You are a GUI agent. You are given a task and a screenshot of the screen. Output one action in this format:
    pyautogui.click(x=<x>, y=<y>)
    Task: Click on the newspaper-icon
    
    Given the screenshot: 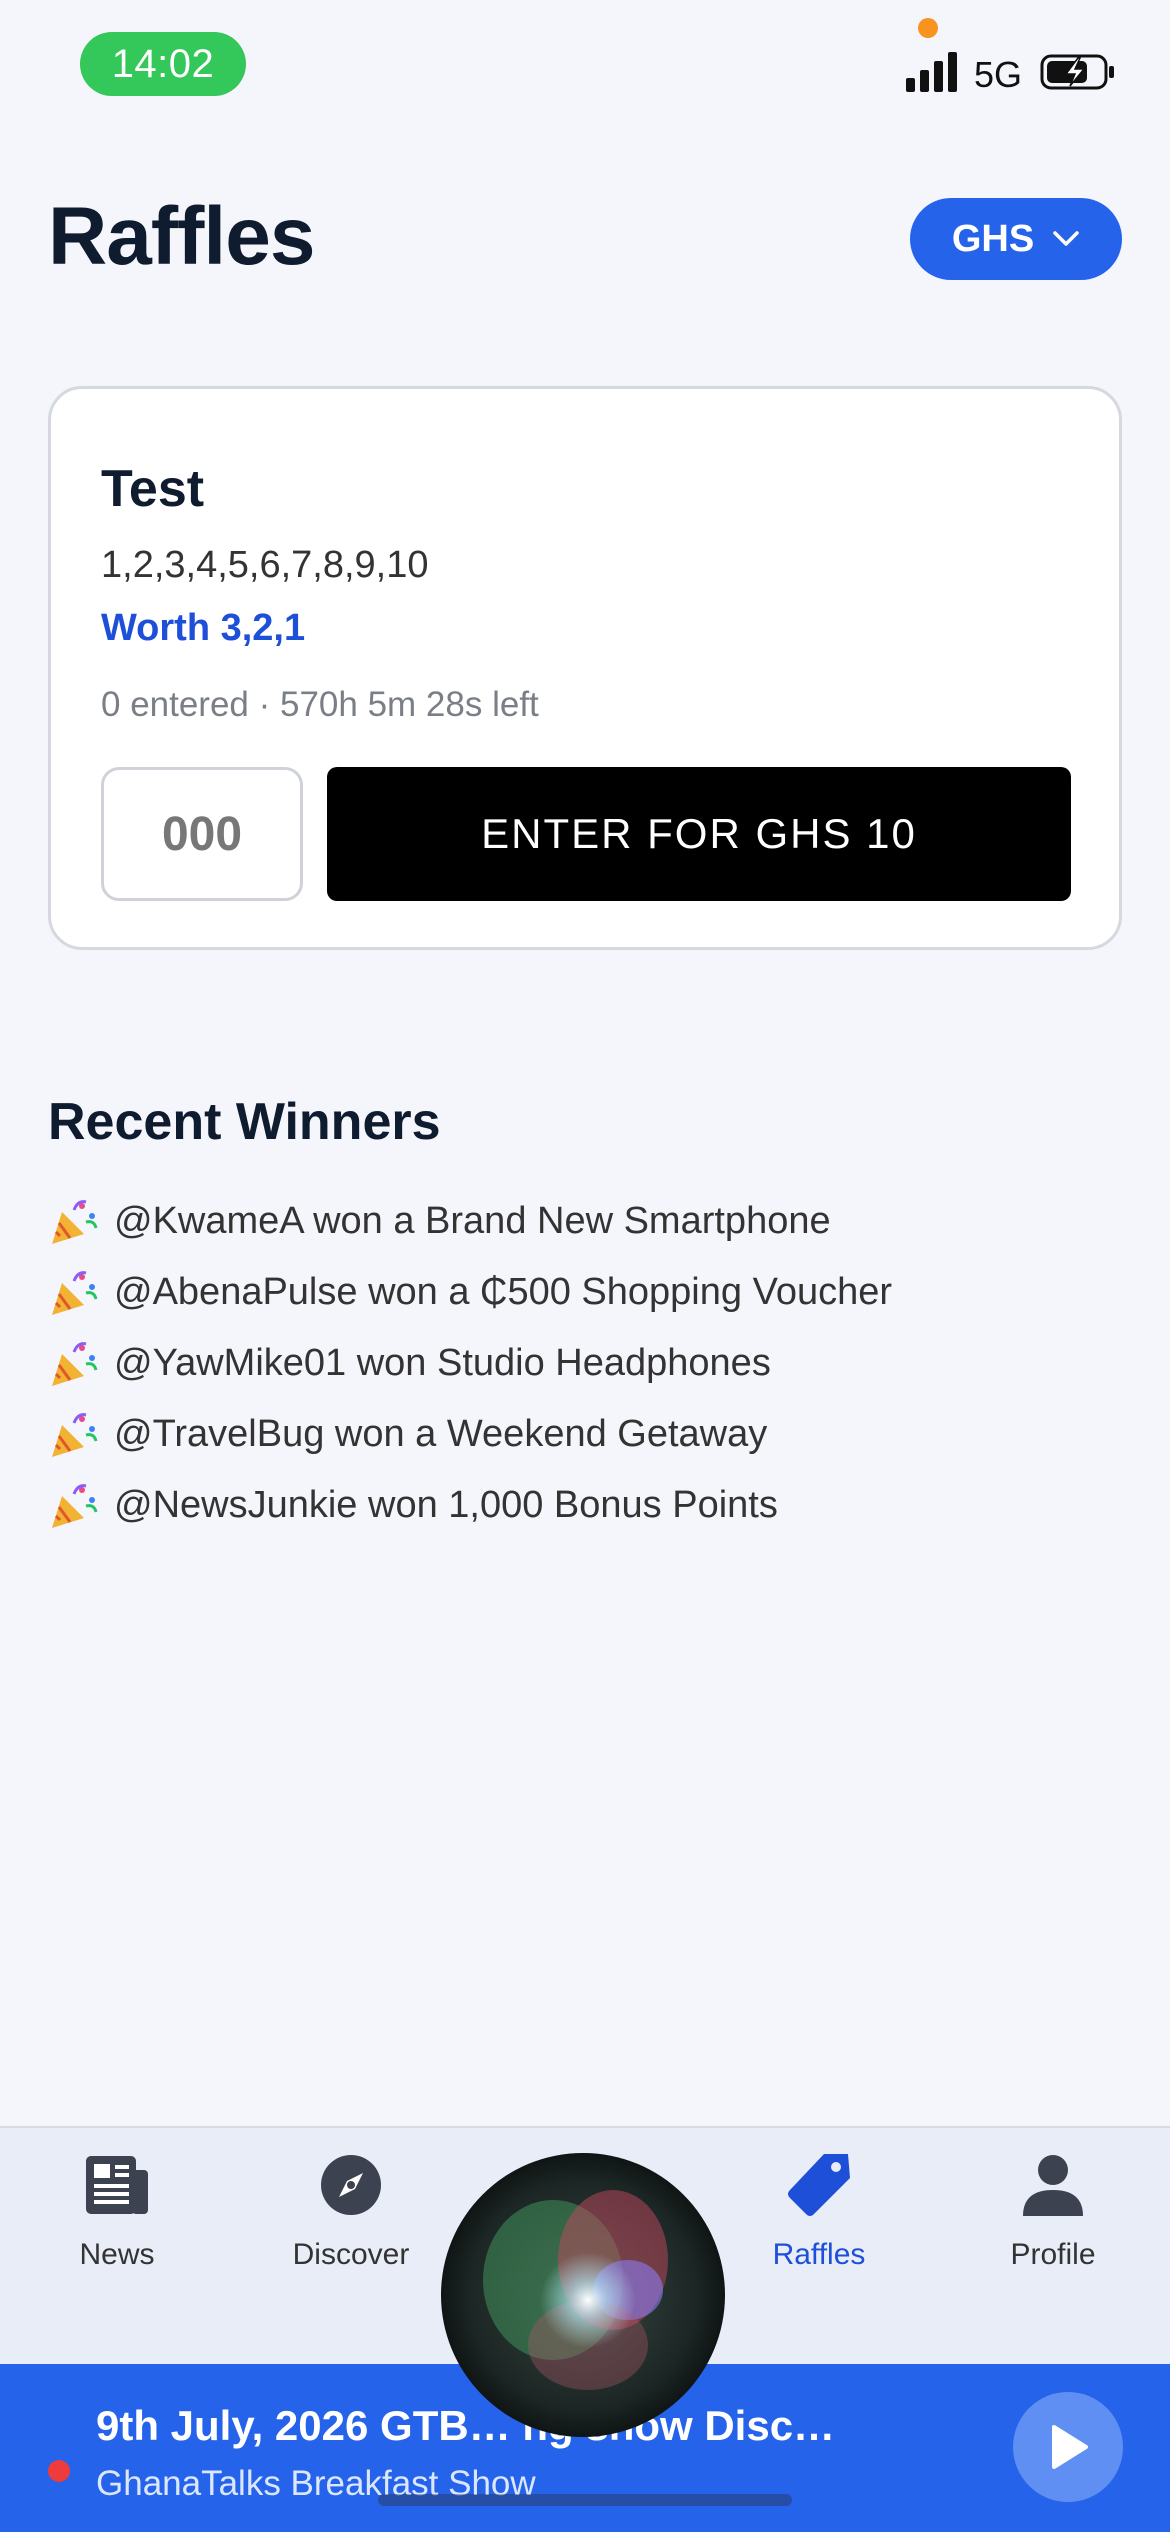 What is the action you would take?
    pyautogui.click(x=117, y=2185)
    